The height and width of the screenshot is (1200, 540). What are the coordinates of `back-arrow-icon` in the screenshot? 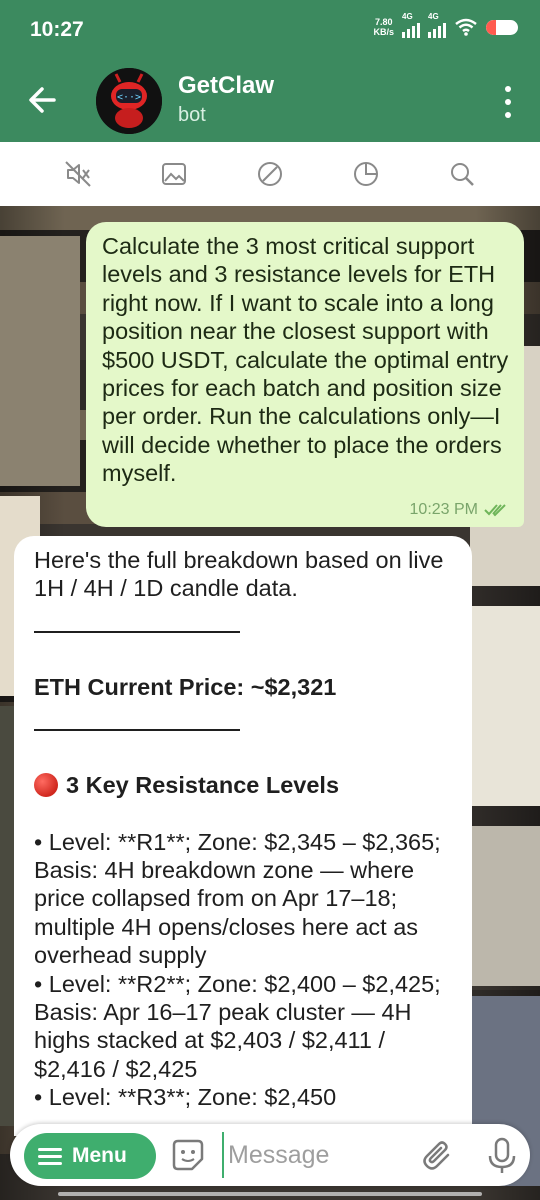 It's located at (43, 100).